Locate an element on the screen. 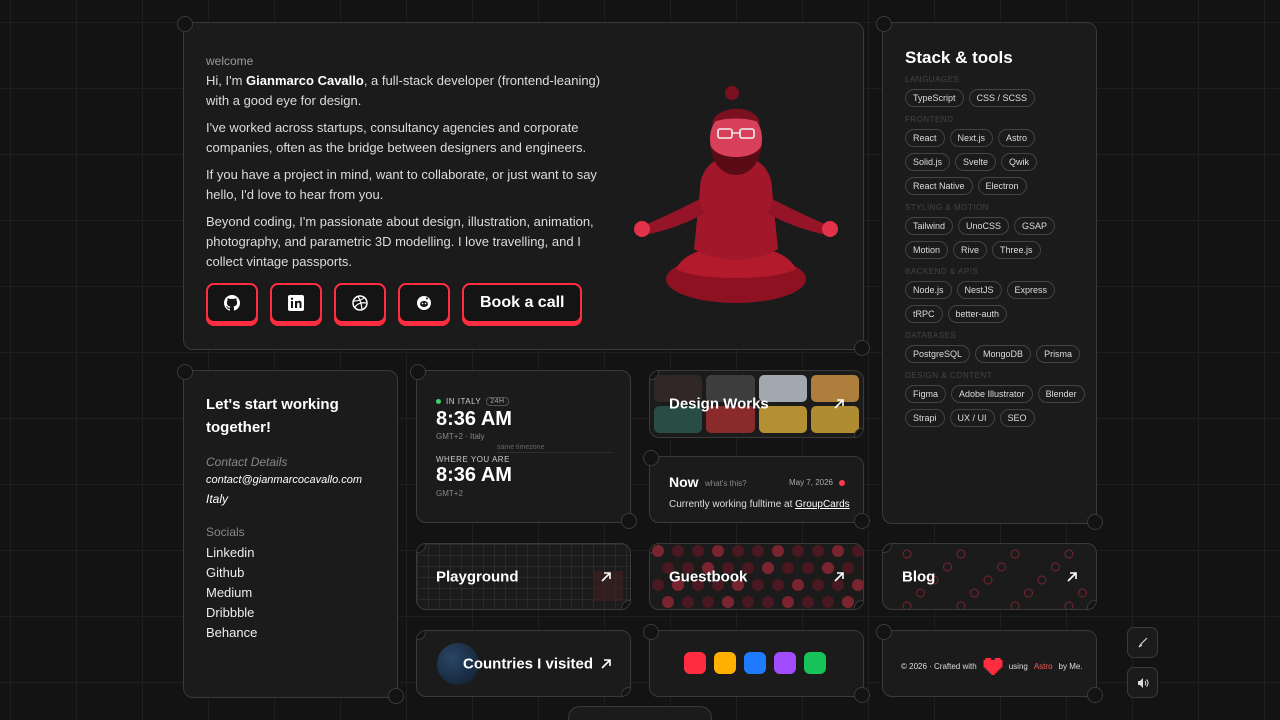  stack-tag-list: PostgreSQL MongoDB Prisma is located at coordinates (995, 354).